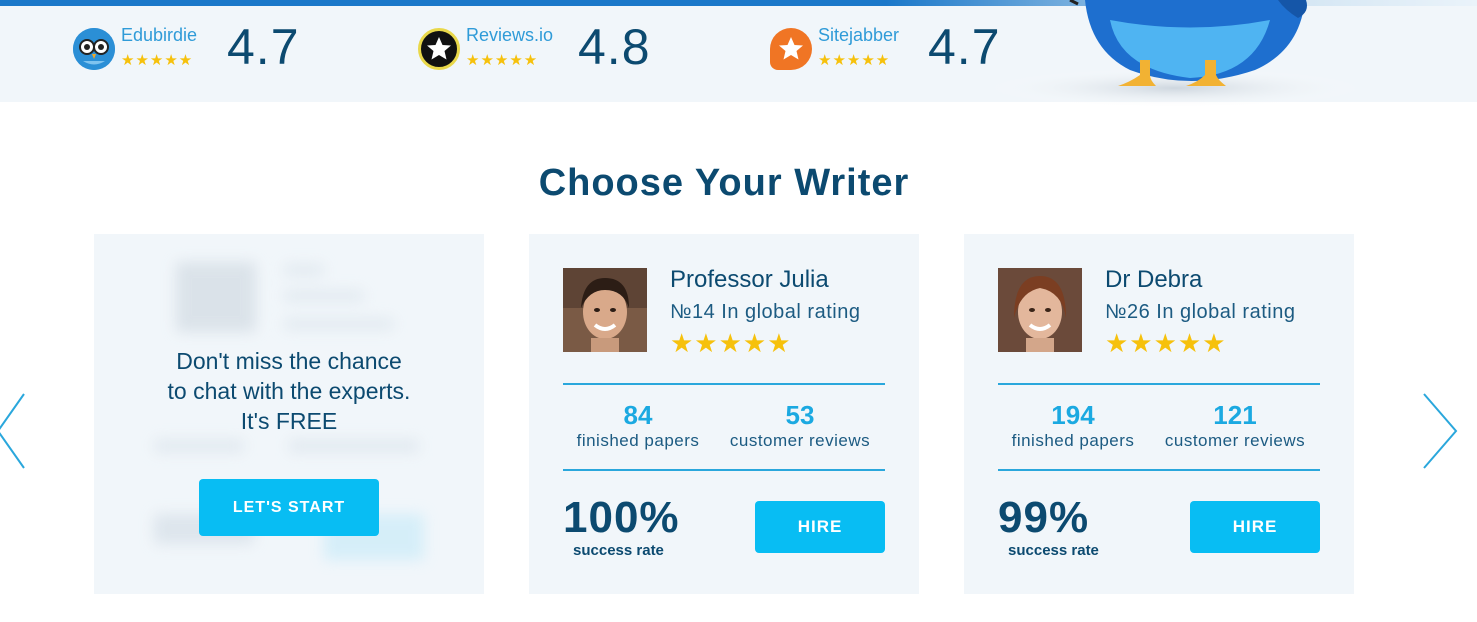 The width and height of the screenshot is (1477, 622). I want to click on success-rate: 99% success rate, so click(1048, 527).